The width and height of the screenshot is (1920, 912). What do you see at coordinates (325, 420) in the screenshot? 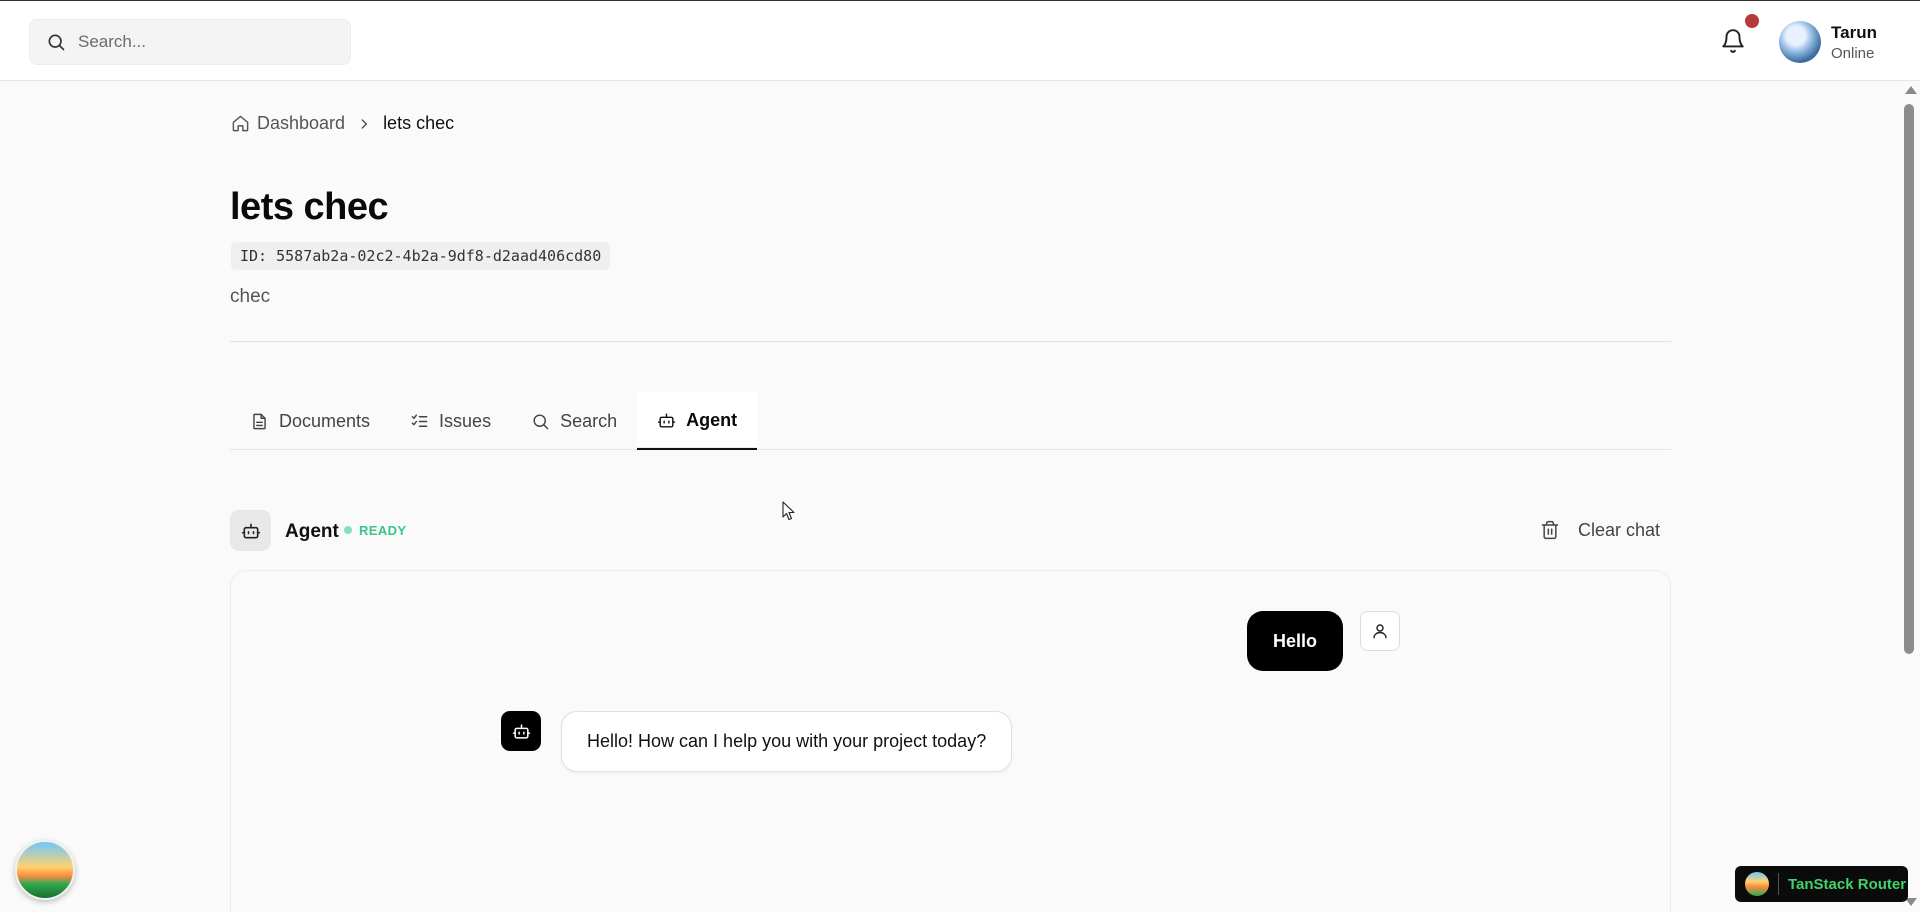
I see `tab-documents-label: Documents` at bounding box center [325, 420].